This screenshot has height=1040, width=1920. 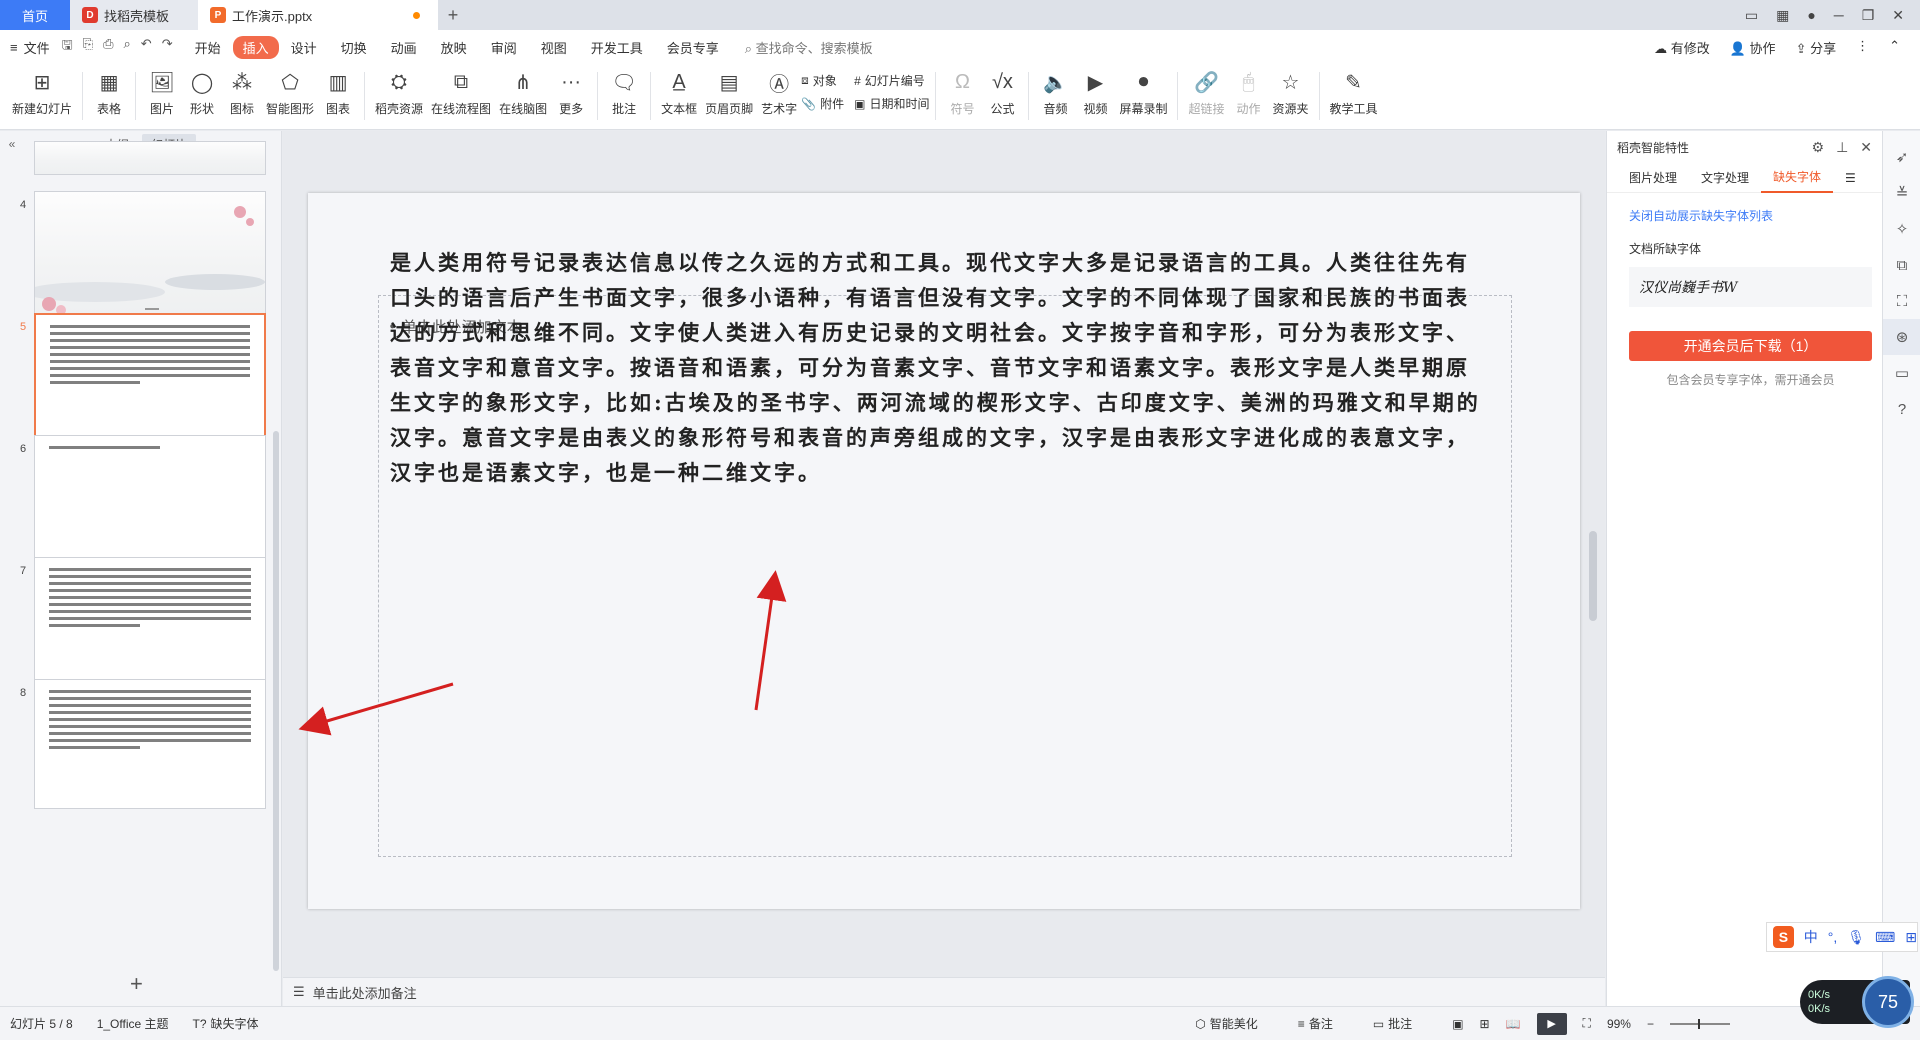 I want to click on menu-animation: 动画, so click(x=404, y=47).